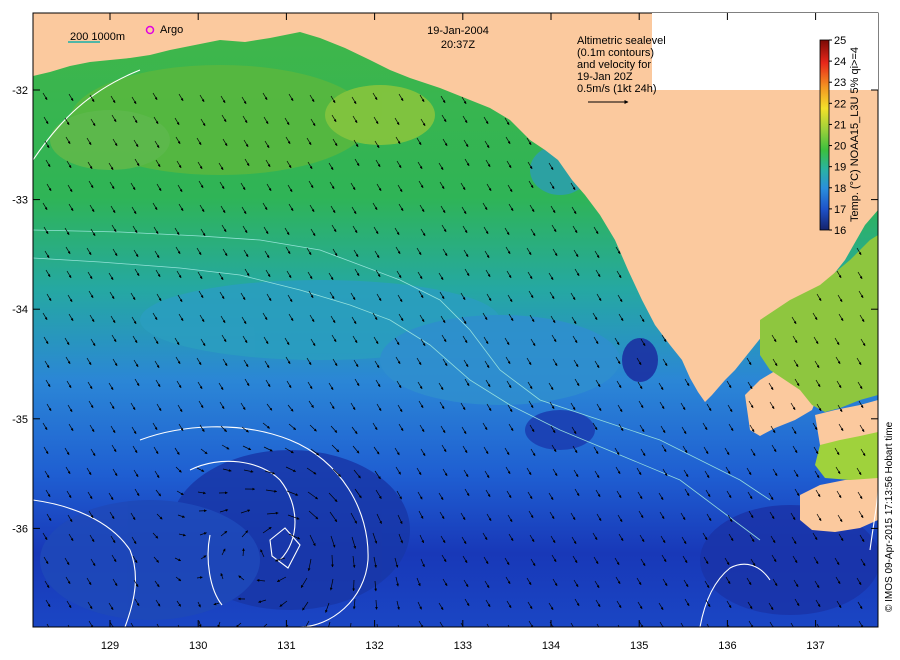  Describe the element at coordinates (840, 104) in the screenshot. I see `colorbar-tick-label: 22` at that location.